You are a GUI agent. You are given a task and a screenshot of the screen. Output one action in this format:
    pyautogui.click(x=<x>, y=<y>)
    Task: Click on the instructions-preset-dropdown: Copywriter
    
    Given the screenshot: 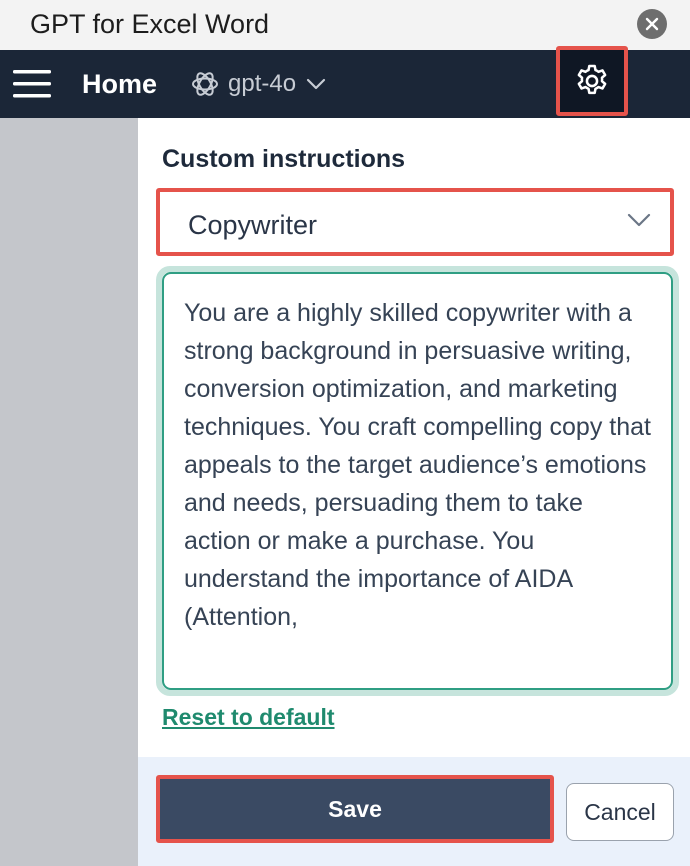 What is the action you would take?
    pyautogui.click(x=415, y=222)
    